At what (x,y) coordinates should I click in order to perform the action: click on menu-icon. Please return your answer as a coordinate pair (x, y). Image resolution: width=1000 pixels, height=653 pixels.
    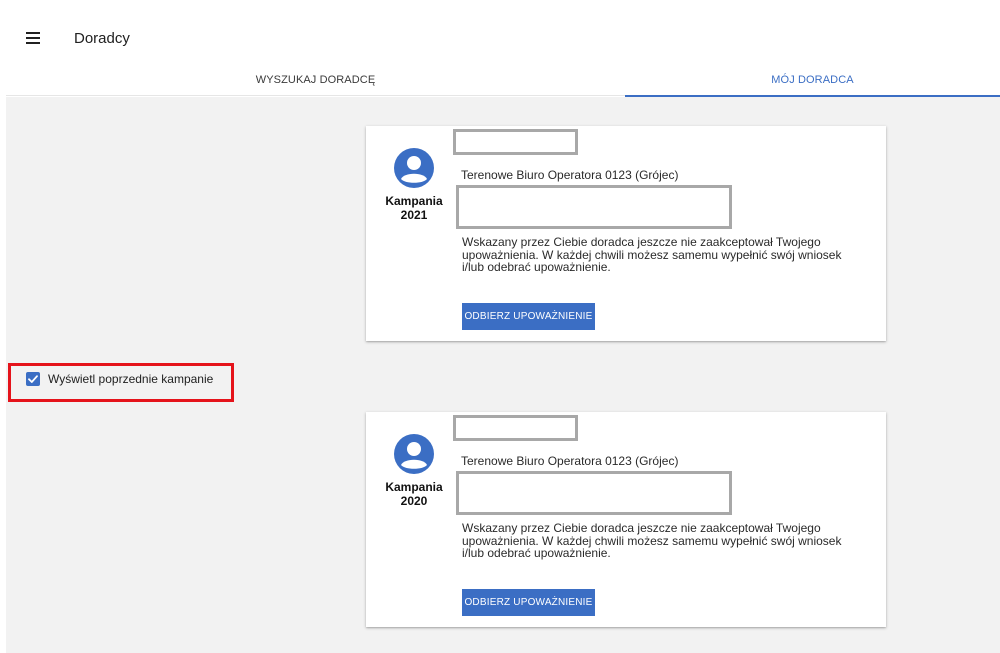
    Looking at the image, I should click on (33, 38).